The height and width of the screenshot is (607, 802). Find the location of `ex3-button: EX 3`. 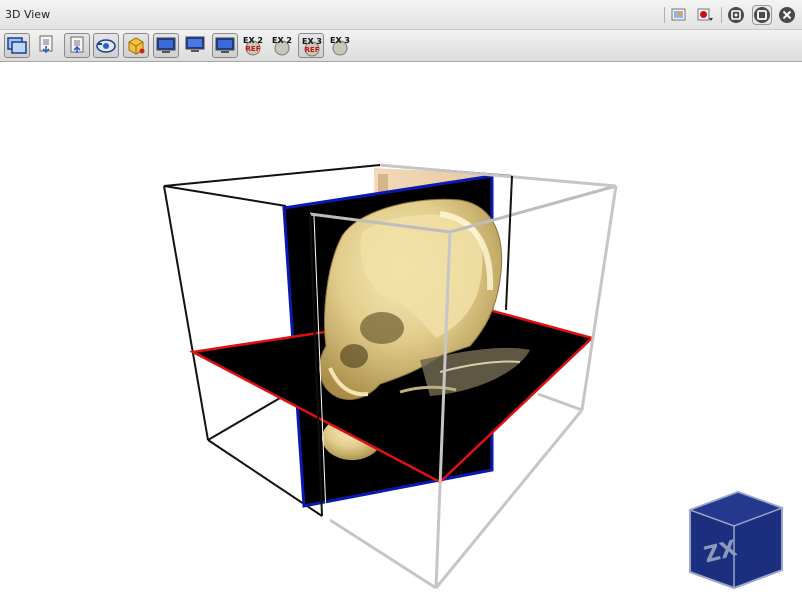

ex3-button: EX 3 is located at coordinates (340, 45).